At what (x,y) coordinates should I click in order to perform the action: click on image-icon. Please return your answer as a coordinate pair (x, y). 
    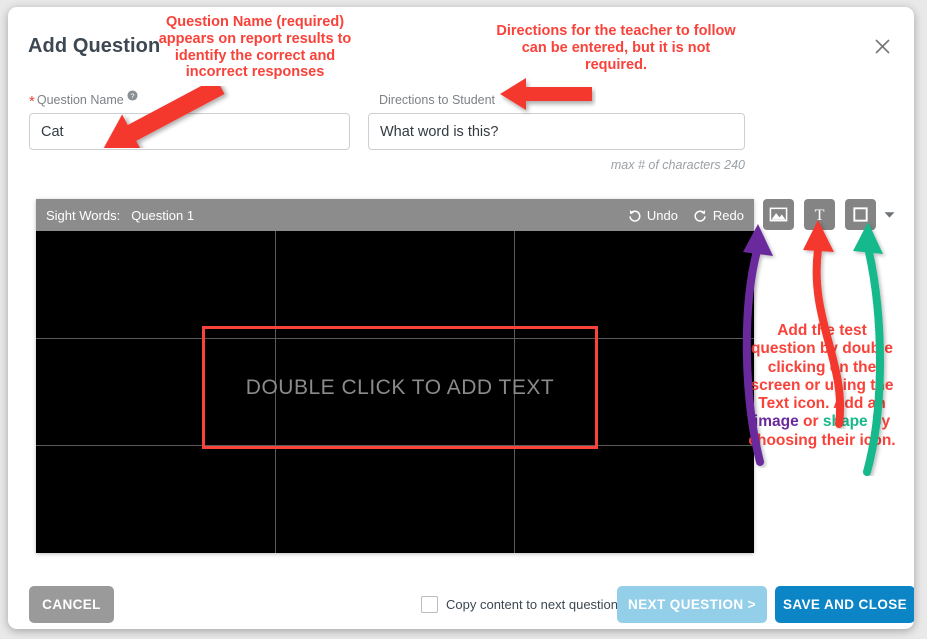
    Looking at the image, I should click on (778, 214).